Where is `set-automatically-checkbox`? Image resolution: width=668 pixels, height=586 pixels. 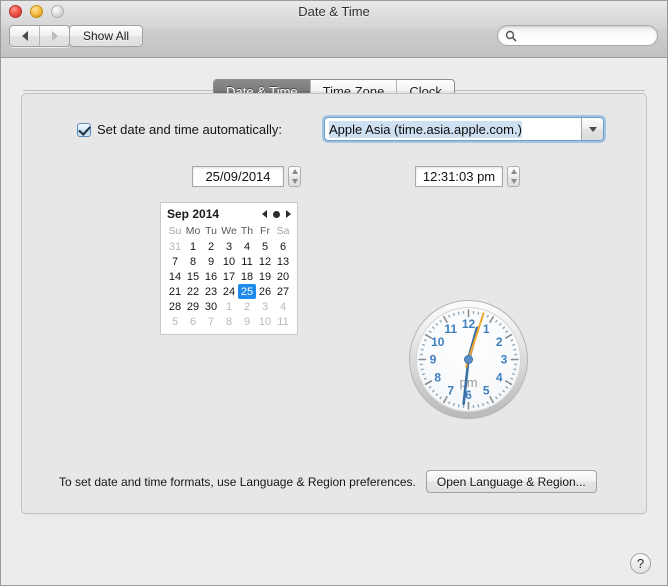 set-automatically-checkbox is located at coordinates (84, 129).